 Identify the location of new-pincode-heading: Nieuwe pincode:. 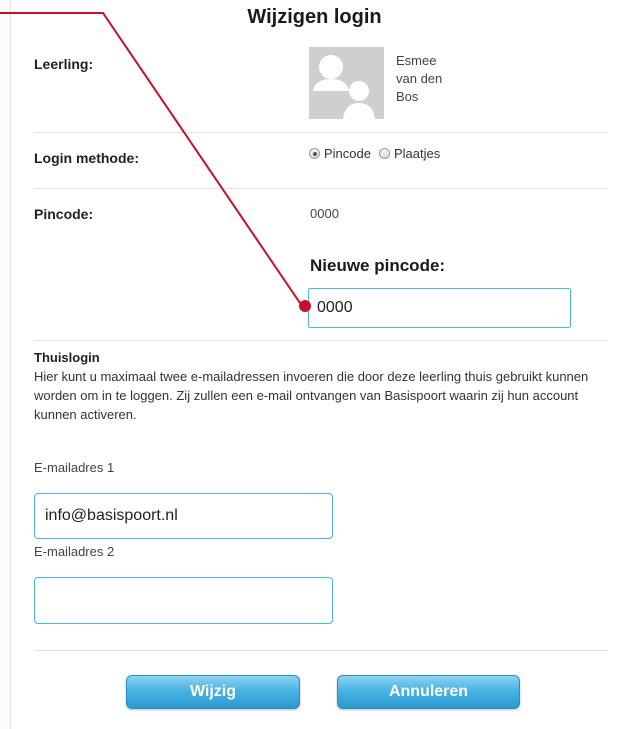
(378, 265).